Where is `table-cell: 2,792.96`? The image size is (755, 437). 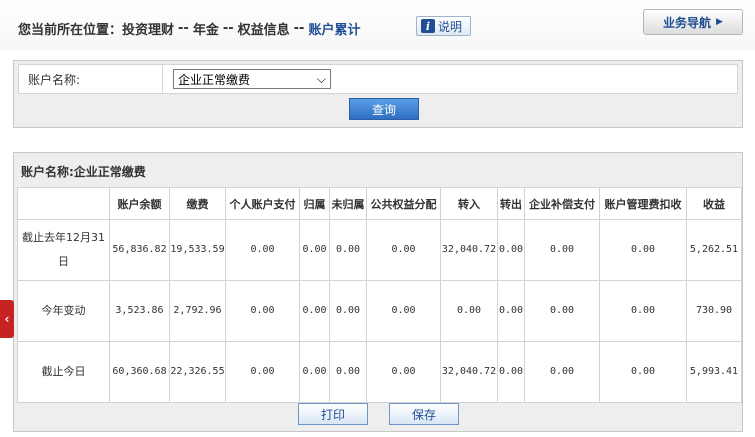 table-cell: 2,792.96 is located at coordinates (197, 311).